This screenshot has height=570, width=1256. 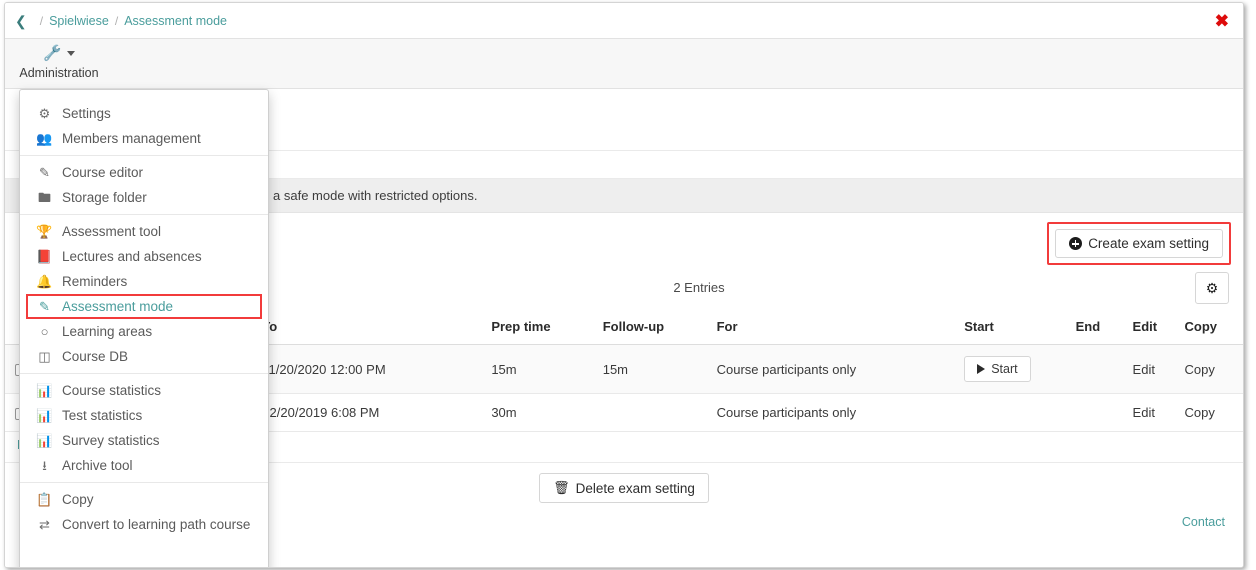 I want to click on menu-item-label: Course statistics, so click(x=112, y=390).